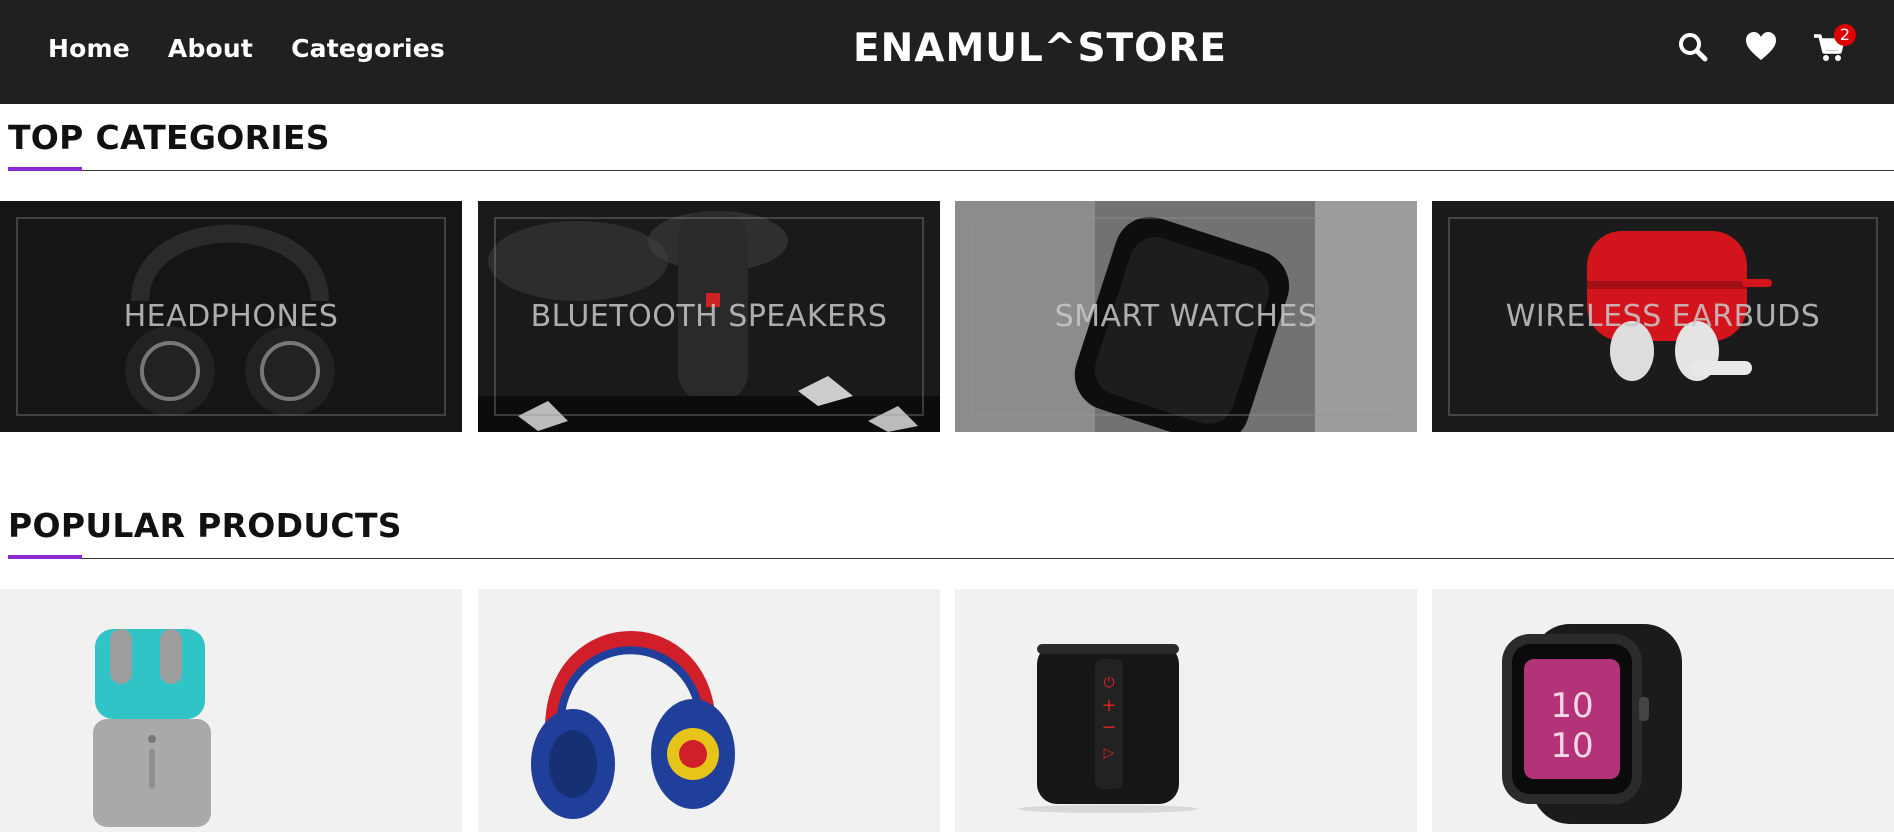 The height and width of the screenshot is (832, 1894). I want to click on category-card-wireless-earbuds: WIRELESS EARBUDS, so click(1663, 316).